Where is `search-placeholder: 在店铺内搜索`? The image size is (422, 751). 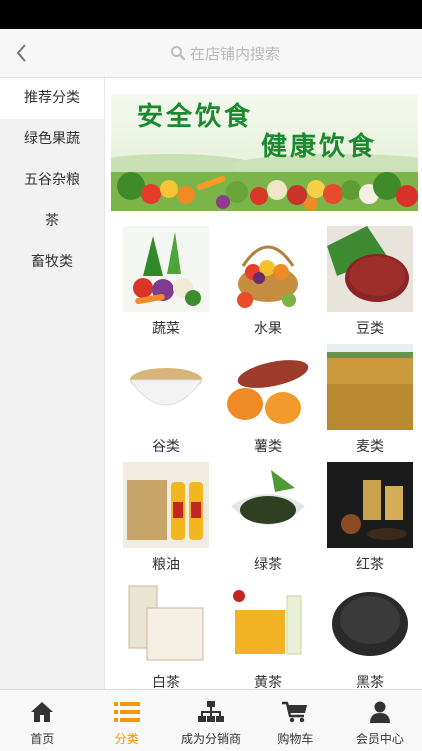 search-placeholder: 在店铺内搜索 is located at coordinates (235, 53).